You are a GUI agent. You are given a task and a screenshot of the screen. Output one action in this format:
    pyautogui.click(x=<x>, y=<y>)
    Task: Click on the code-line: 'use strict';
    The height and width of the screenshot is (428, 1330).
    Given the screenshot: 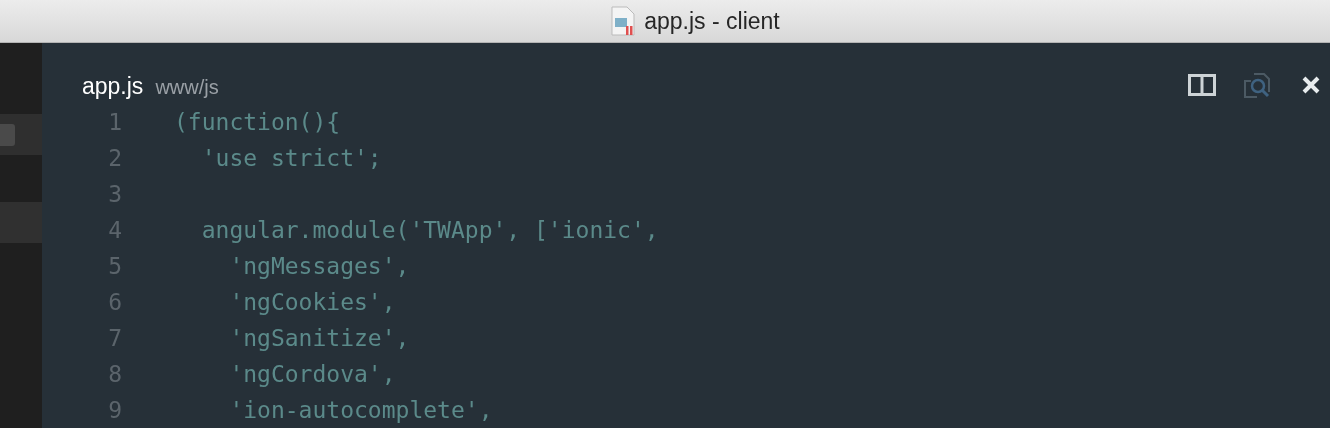 What is the action you would take?
    pyautogui.click(x=291, y=158)
    